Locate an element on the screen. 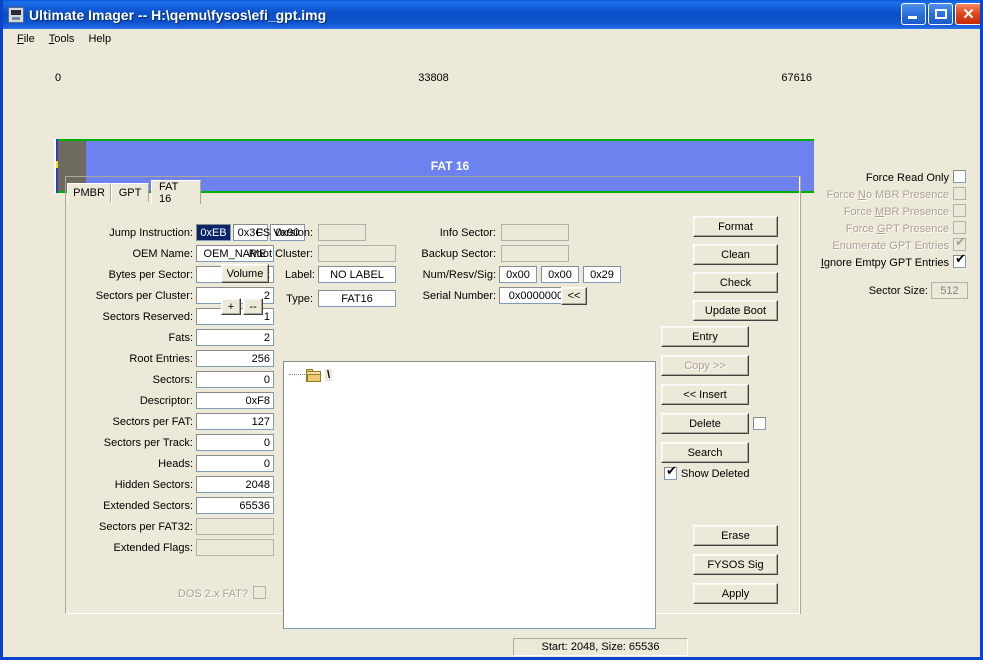  label-hidden-sectors: Hidden Sectors: is located at coordinates (153, 485).